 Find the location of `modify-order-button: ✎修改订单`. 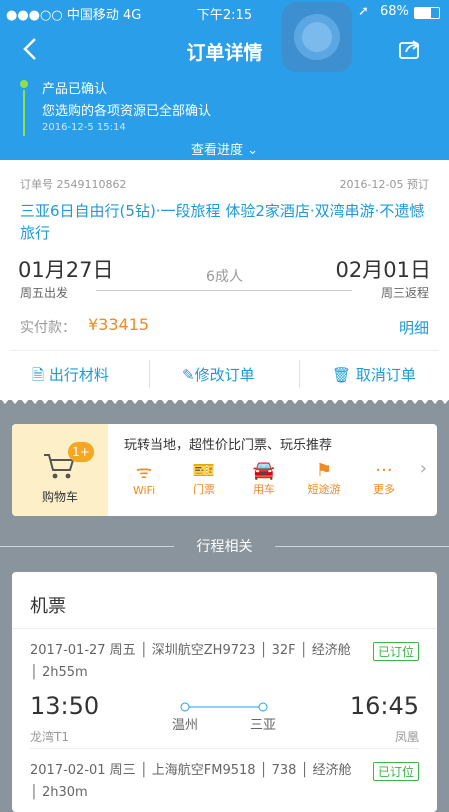

modify-order-button: ✎修改订单 is located at coordinates (218, 374).